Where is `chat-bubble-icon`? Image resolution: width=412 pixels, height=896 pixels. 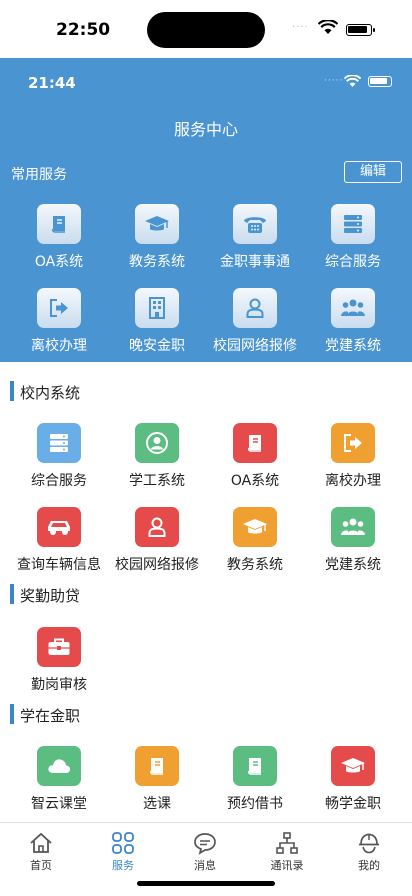
chat-bubble-icon is located at coordinates (205, 843).